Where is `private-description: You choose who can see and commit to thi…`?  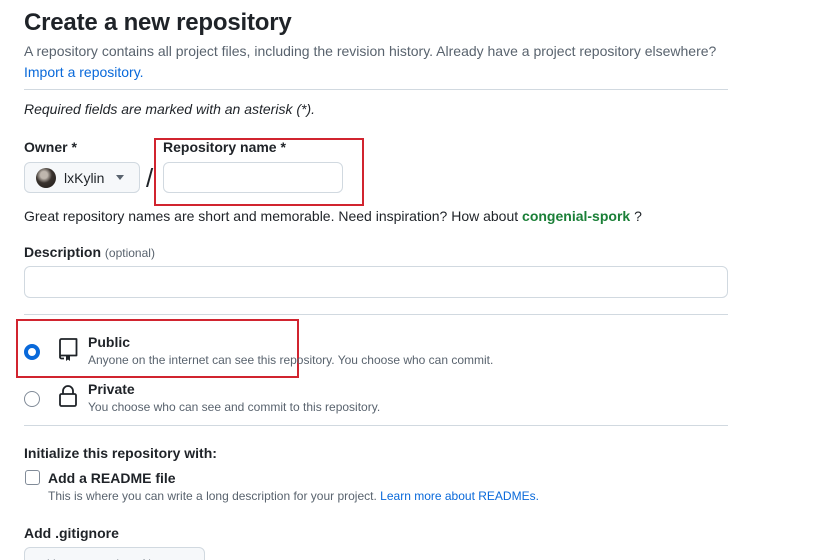
private-description: You choose who can see and commit to thi… is located at coordinates (234, 407).